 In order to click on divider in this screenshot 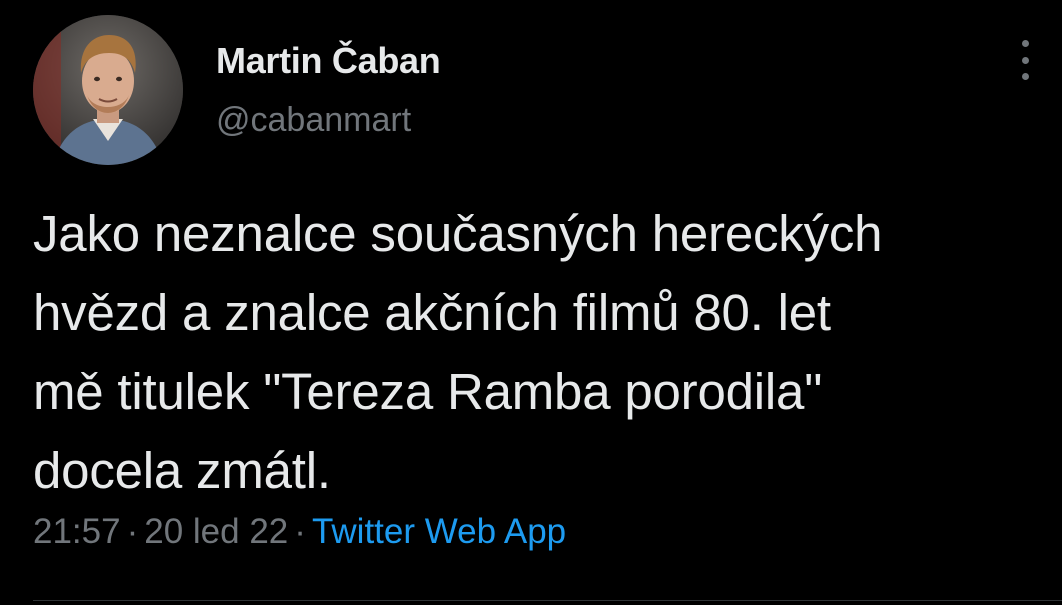, I will do `click(547, 600)`.